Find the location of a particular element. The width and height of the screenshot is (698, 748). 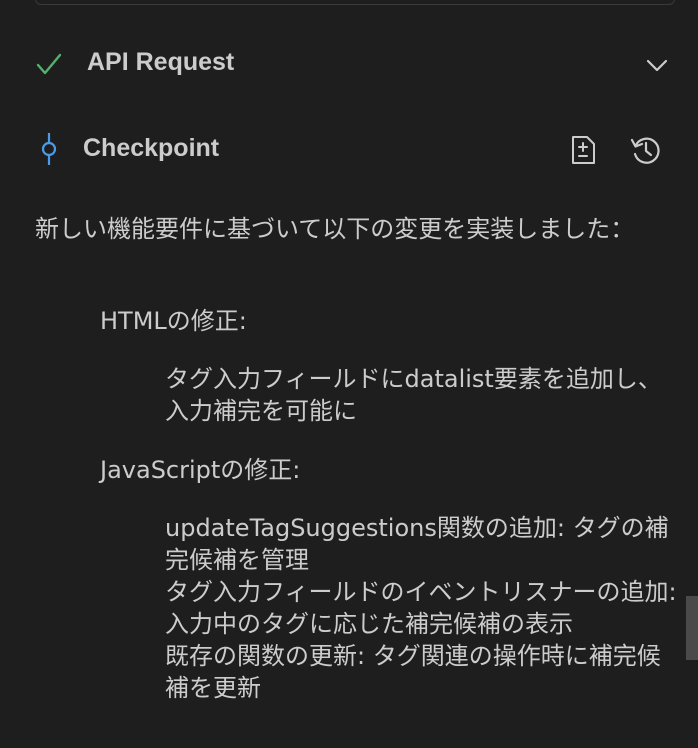

scrollbar-thumb is located at coordinates (692, 628).